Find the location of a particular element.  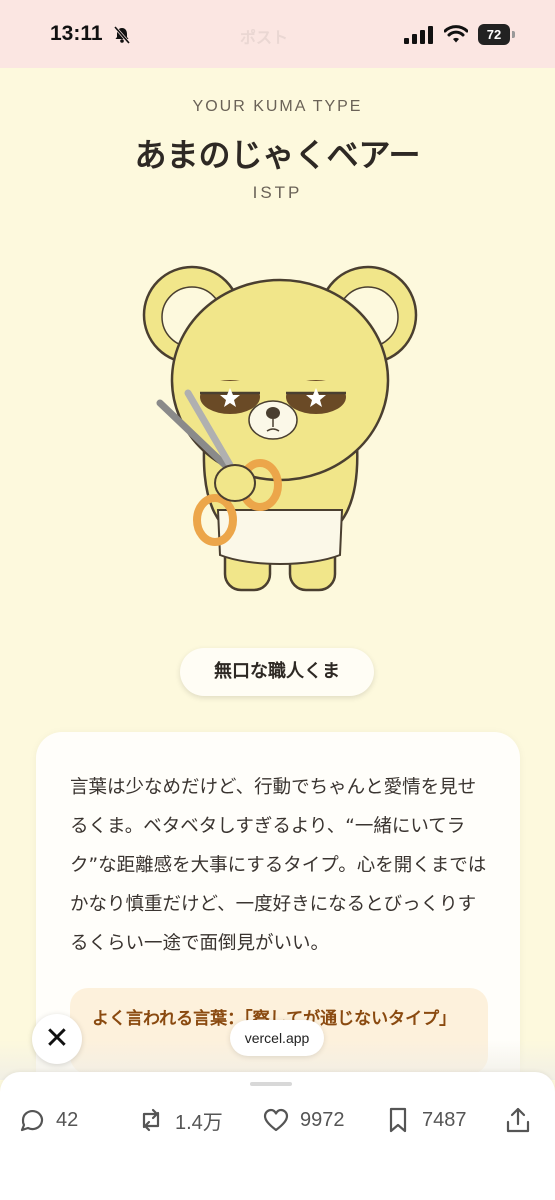

post-action-bar: 42 1.4万 9972 7487 is located at coordinates (277, 1136).